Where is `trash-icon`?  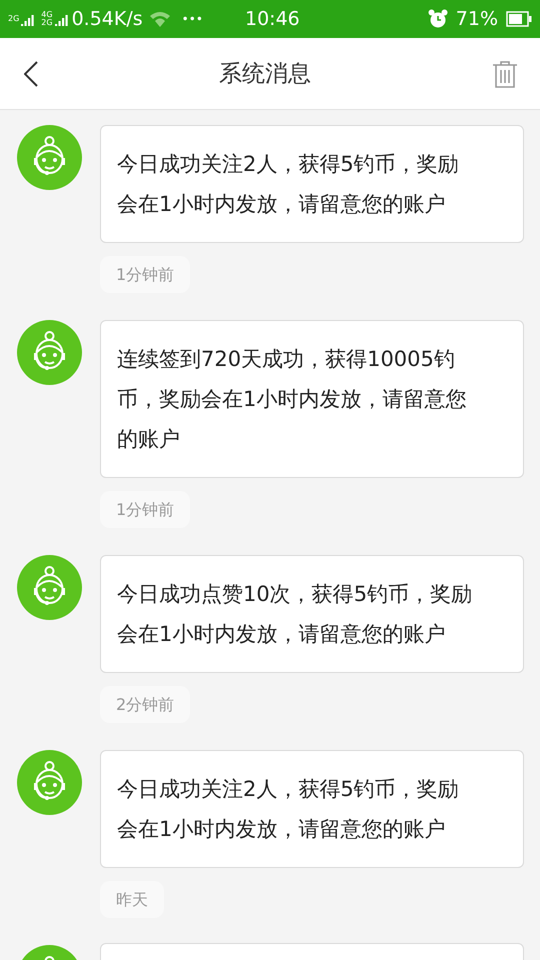
trash-icon is located at coordinates (505, 74).